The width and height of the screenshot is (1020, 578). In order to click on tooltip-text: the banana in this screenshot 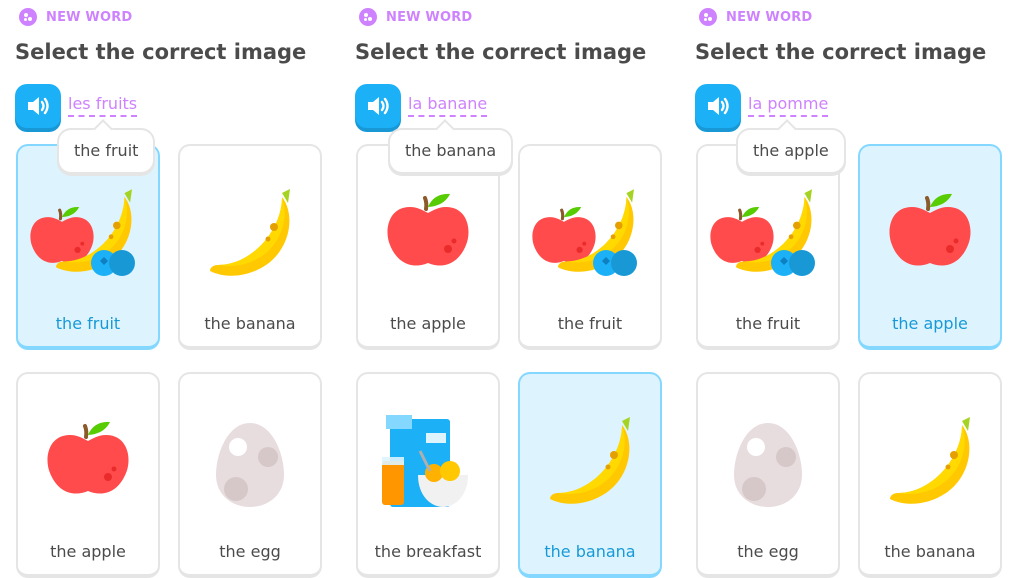, I will do `click(451, 150)`.